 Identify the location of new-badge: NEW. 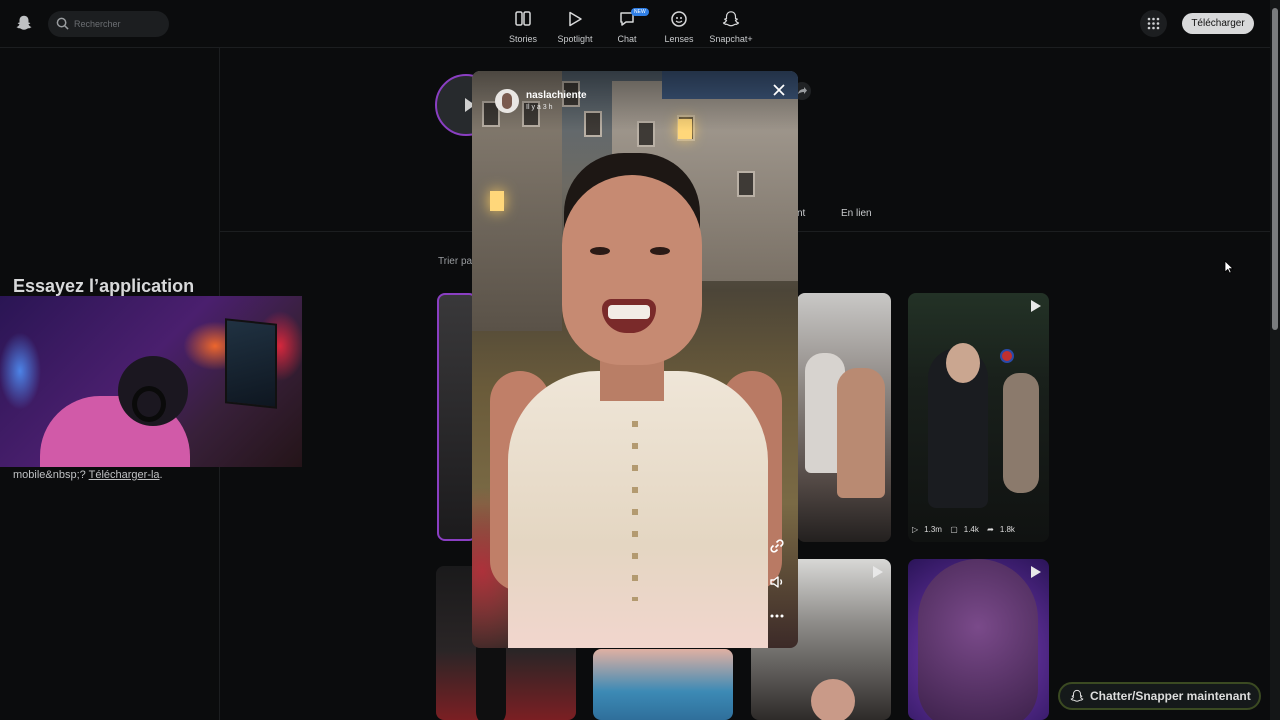
(640, 12).